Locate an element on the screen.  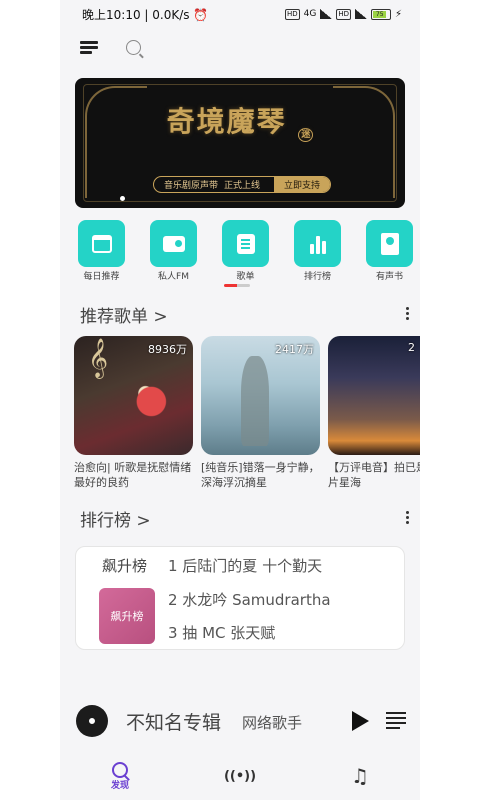
tab-discover: 发现 is located at coordinates (120, 776).